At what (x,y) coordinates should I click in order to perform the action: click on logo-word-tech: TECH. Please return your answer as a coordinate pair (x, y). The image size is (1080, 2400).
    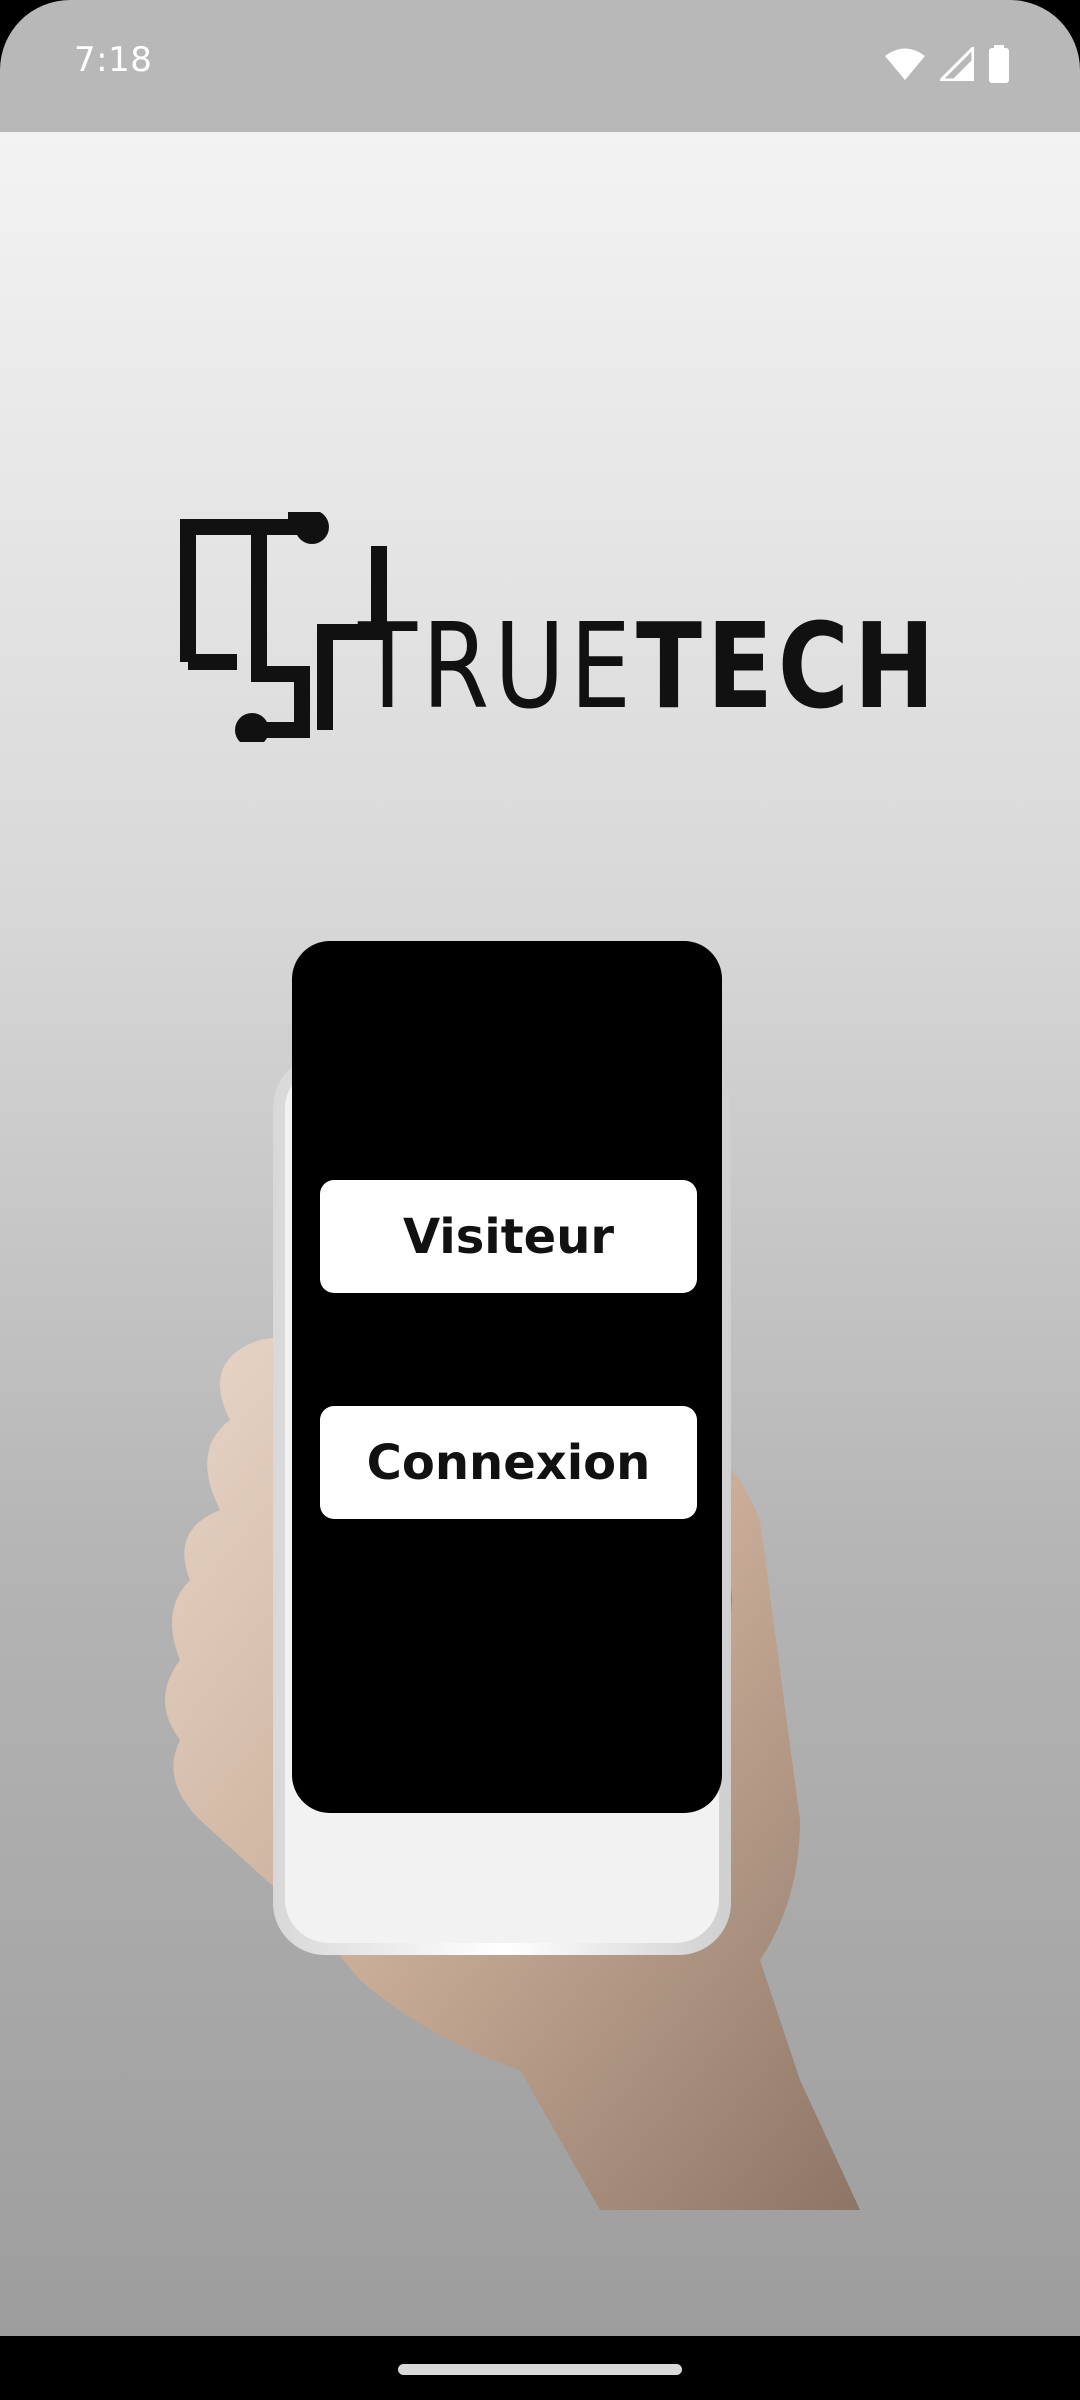
    Looking at the image, I should click on (787, 666).